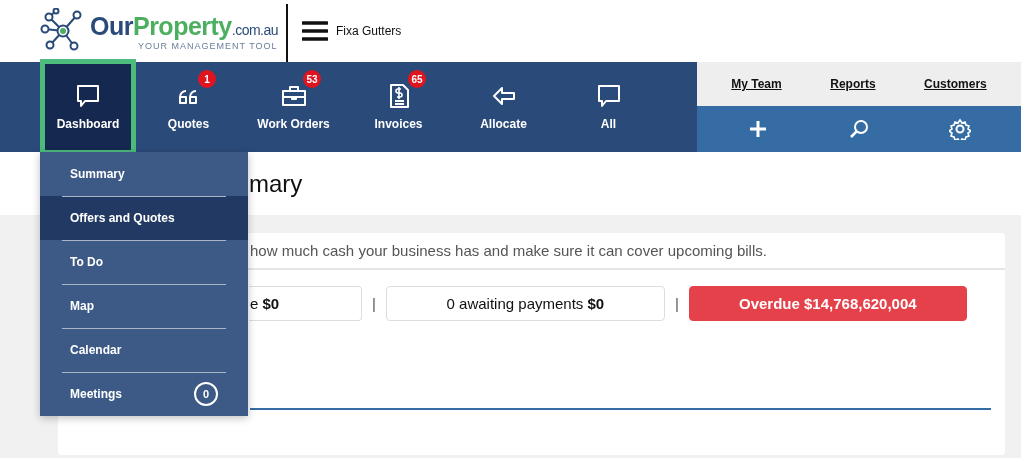 The height and width of the screenshot is (458, 1021). Describe the element at coordinates (144, 350) in the screenshot. I see `menu-item: Calendar` at that location.